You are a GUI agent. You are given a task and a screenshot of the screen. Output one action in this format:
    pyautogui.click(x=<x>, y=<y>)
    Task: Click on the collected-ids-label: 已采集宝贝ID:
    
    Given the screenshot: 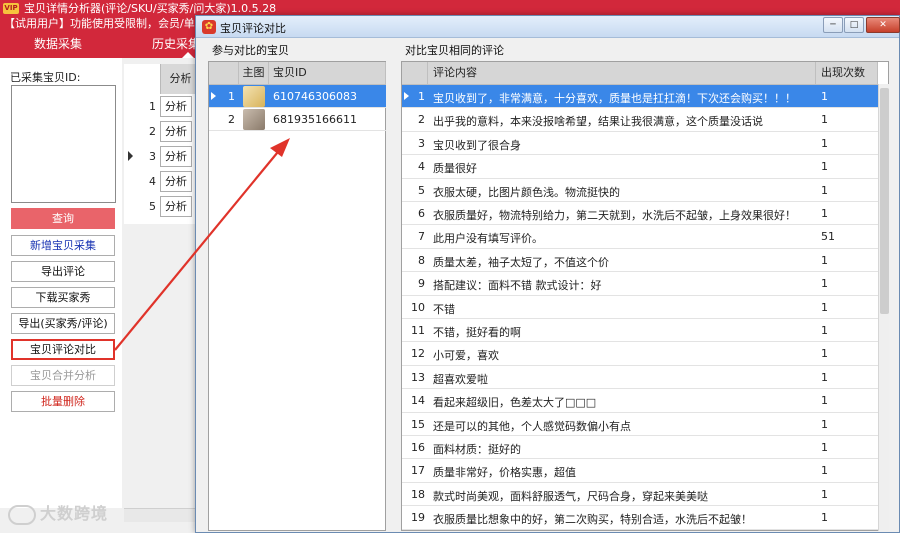 What is the action you would take?
    pyautogui.click(x=45, y=77)
    